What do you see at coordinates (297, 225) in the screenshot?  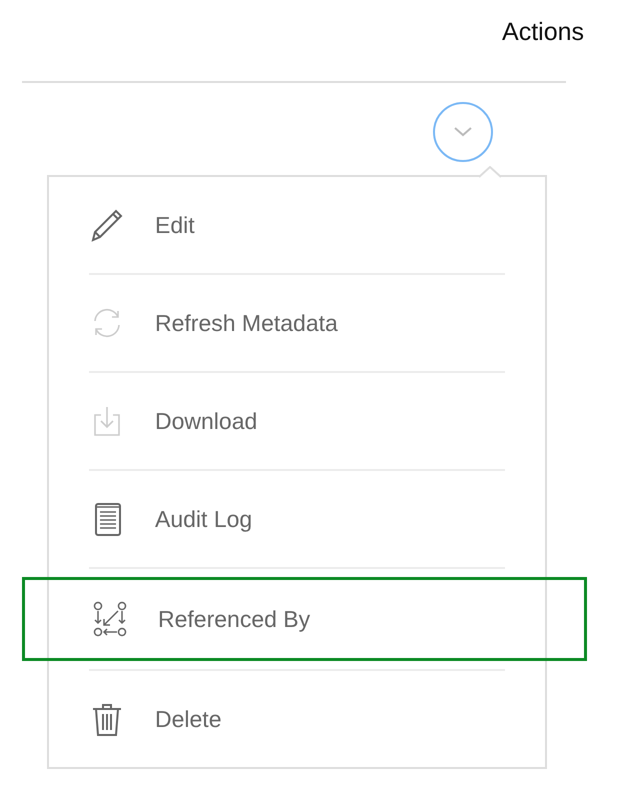 I see `menu-item: Edit` at bounding box center [297, 225].